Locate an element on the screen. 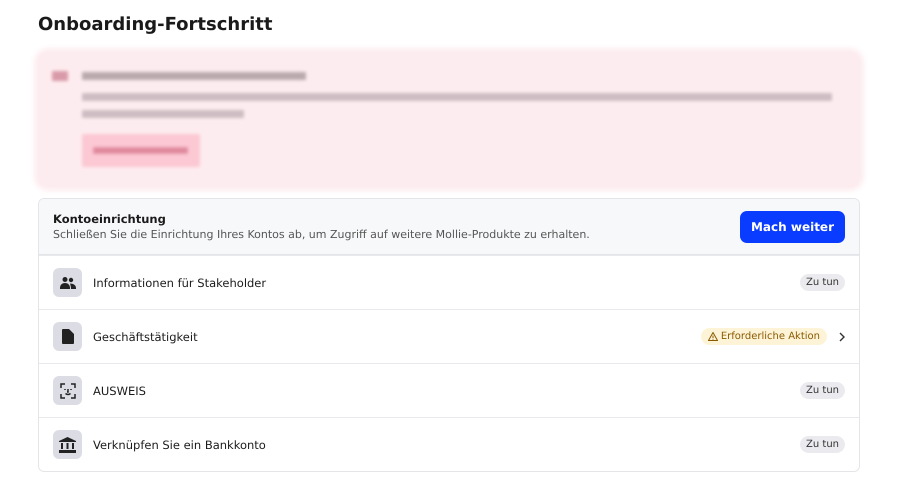 The width and height of the screenshot is (910, 489). document-icon is located at coordinates (68, 336).